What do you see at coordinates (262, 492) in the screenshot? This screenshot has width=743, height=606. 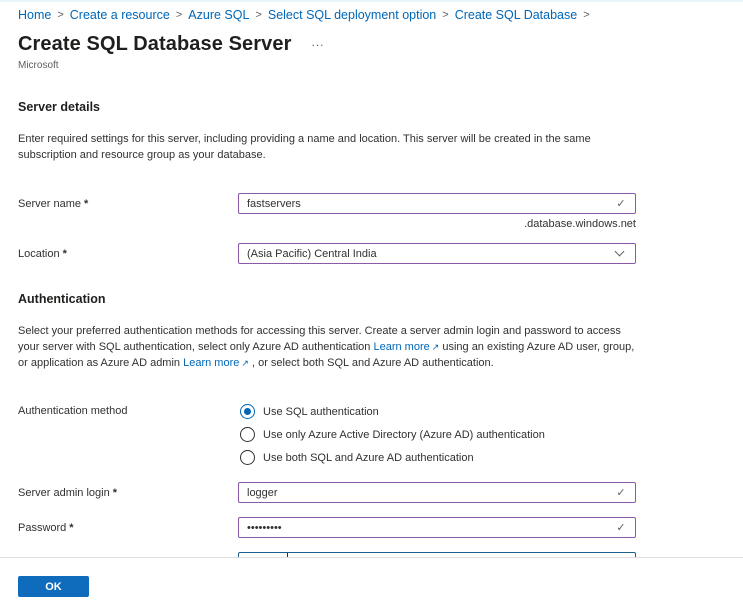 I see `admin-login-value: logger` at bounding box center [262, 492].